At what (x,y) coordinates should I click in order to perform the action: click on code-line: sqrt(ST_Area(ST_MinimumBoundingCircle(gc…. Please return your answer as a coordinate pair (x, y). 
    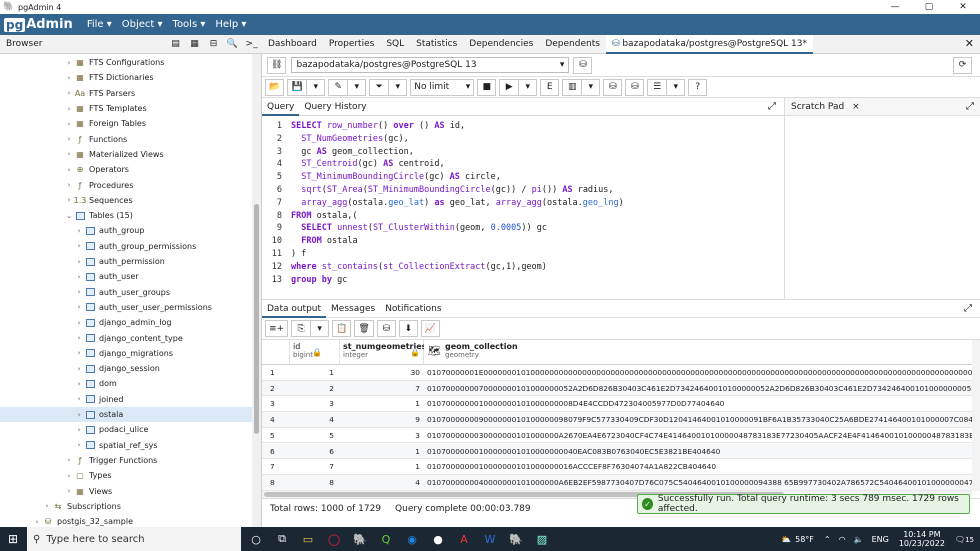
    Looking at the image, I should click on (452, 190).